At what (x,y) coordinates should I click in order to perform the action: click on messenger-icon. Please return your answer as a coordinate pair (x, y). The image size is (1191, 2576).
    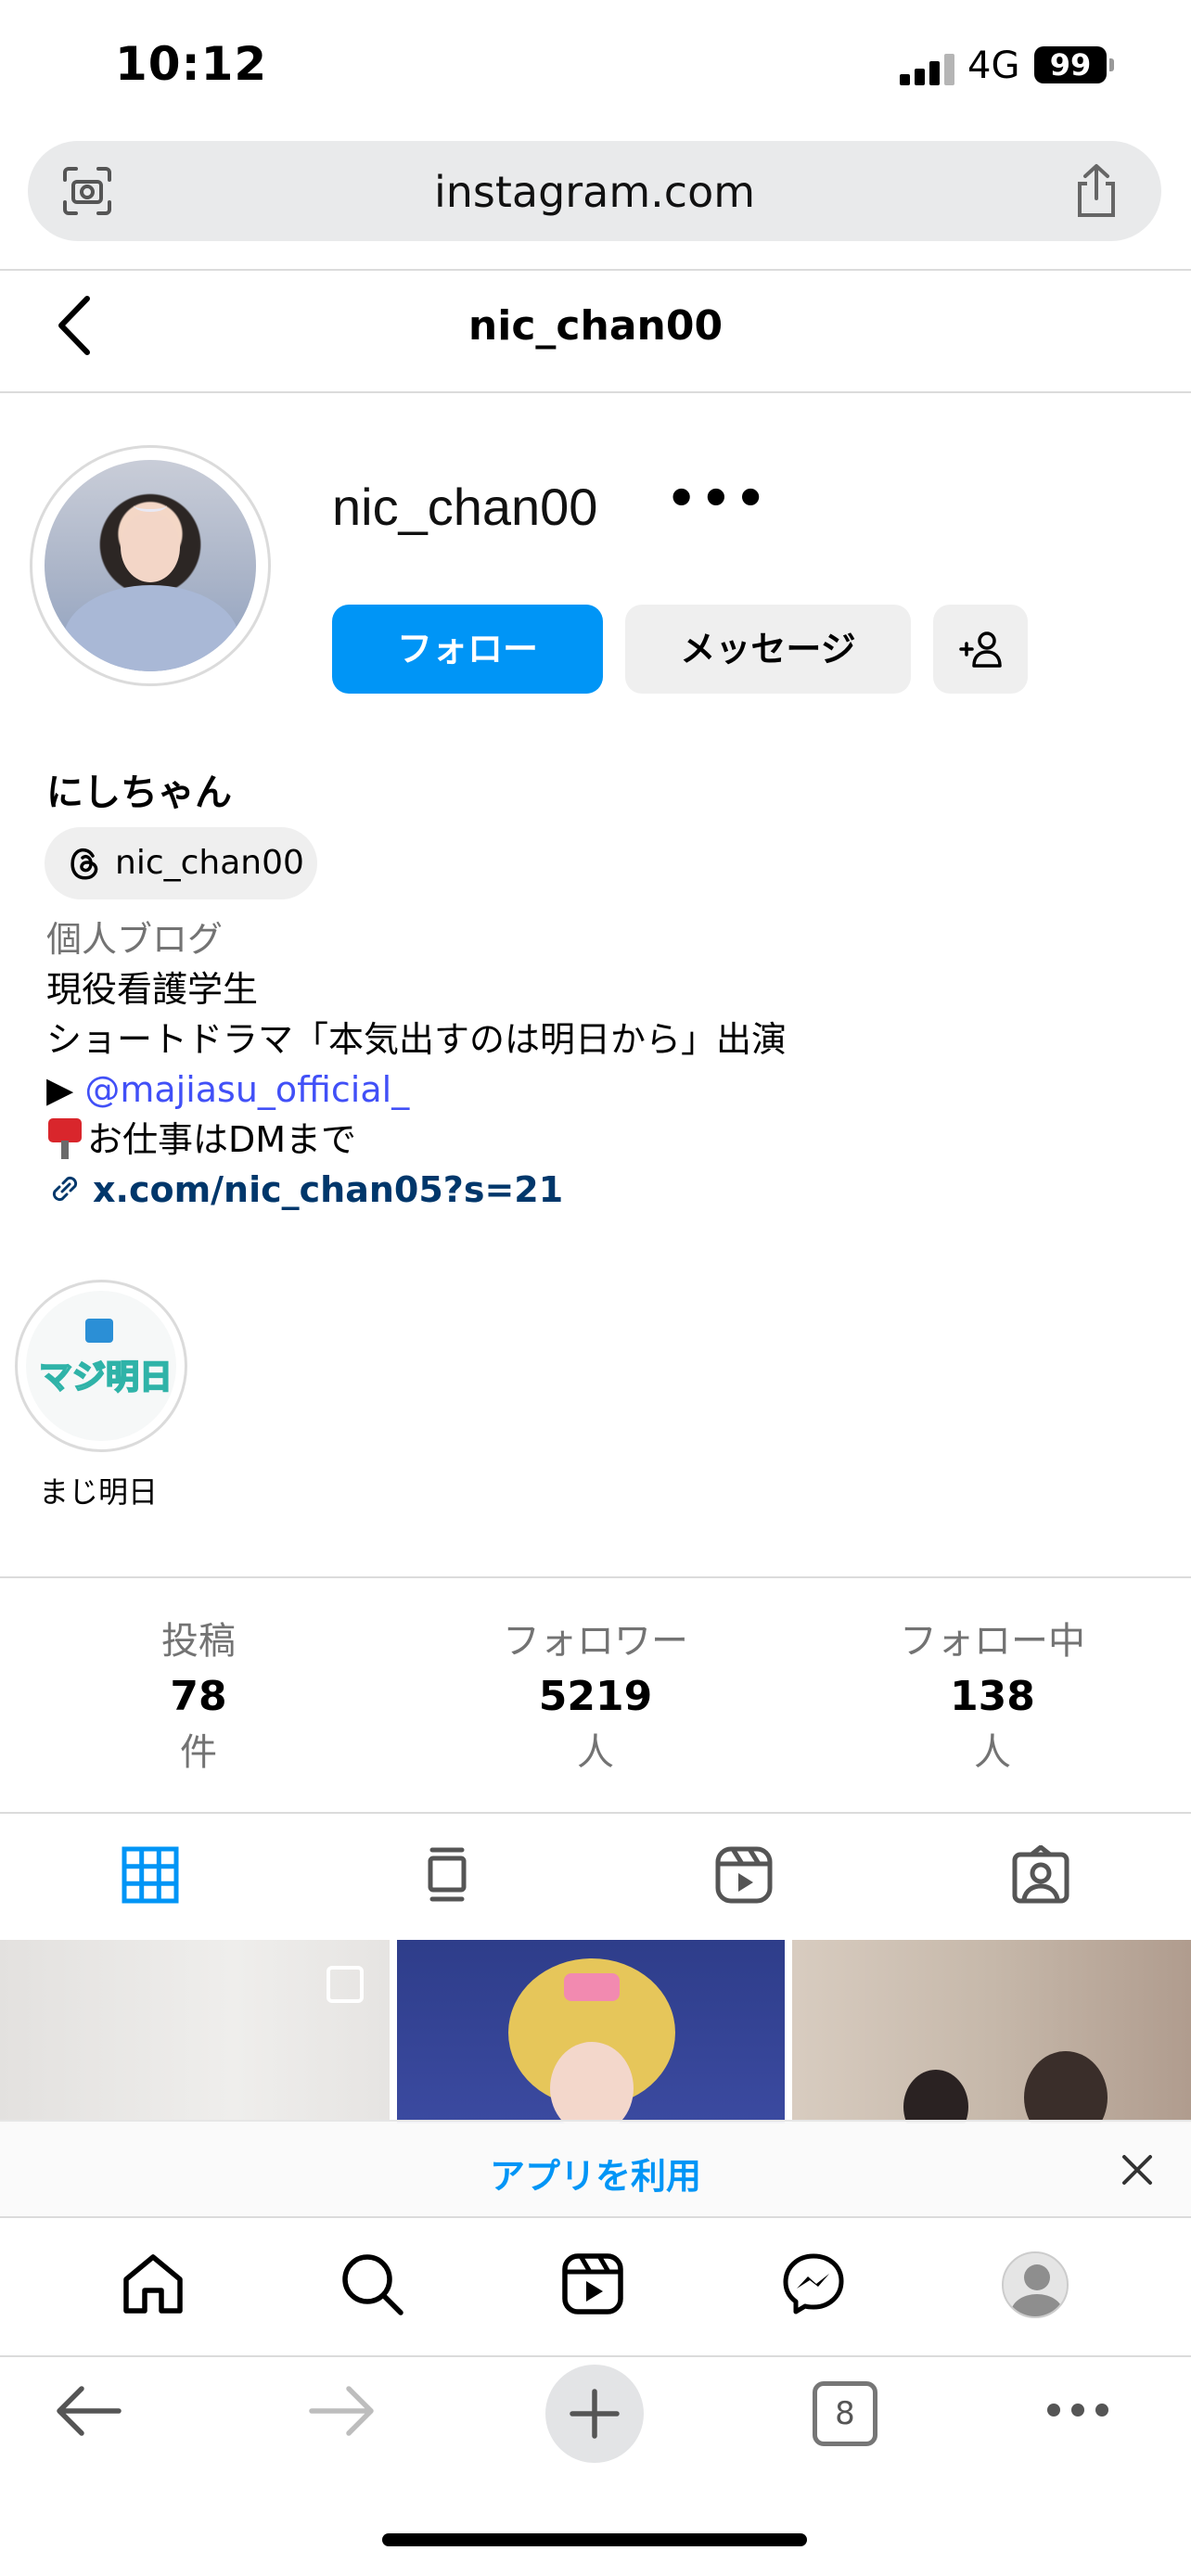
    Looking at the image, I should click on (814, 2284).